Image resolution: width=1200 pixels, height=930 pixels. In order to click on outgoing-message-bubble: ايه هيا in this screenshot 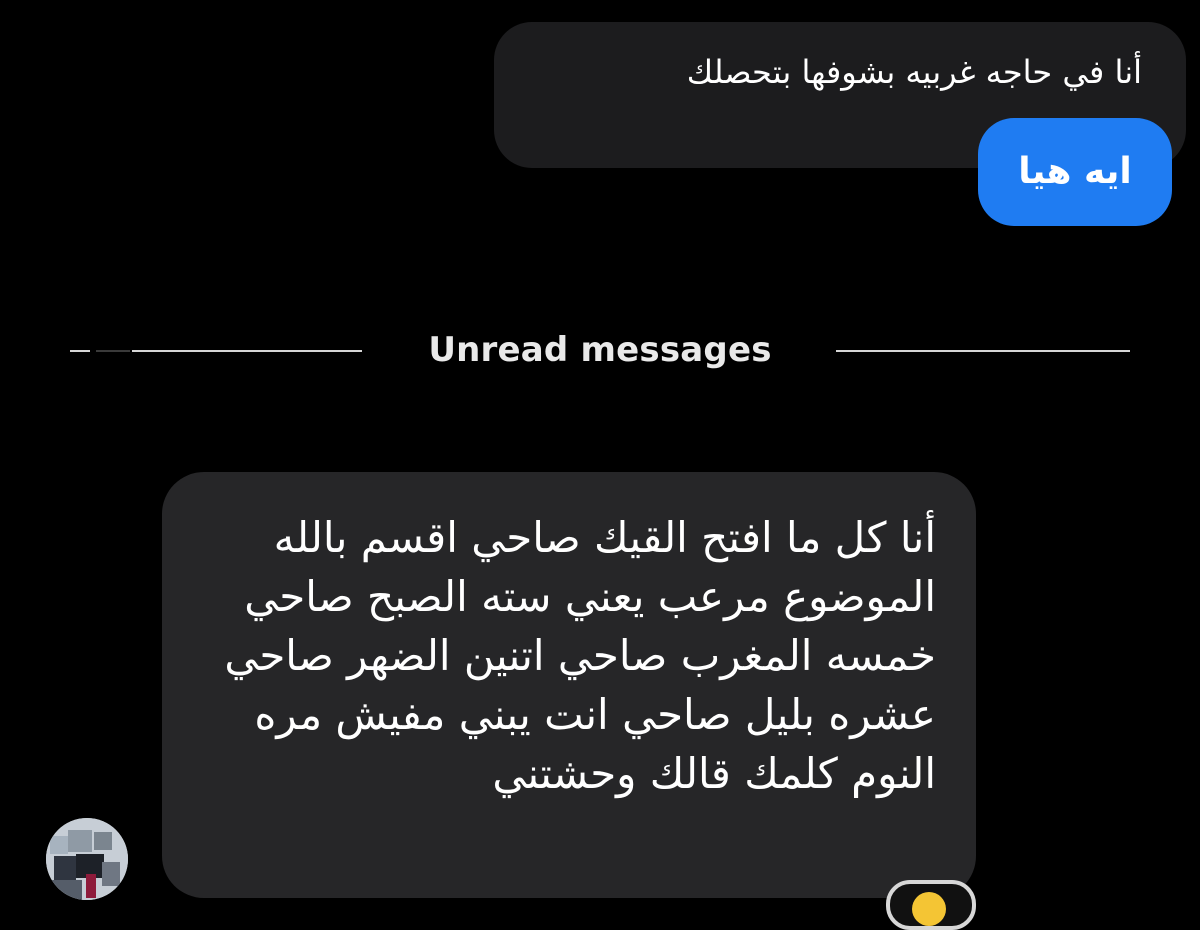, I will do `click(1075, 172)`.